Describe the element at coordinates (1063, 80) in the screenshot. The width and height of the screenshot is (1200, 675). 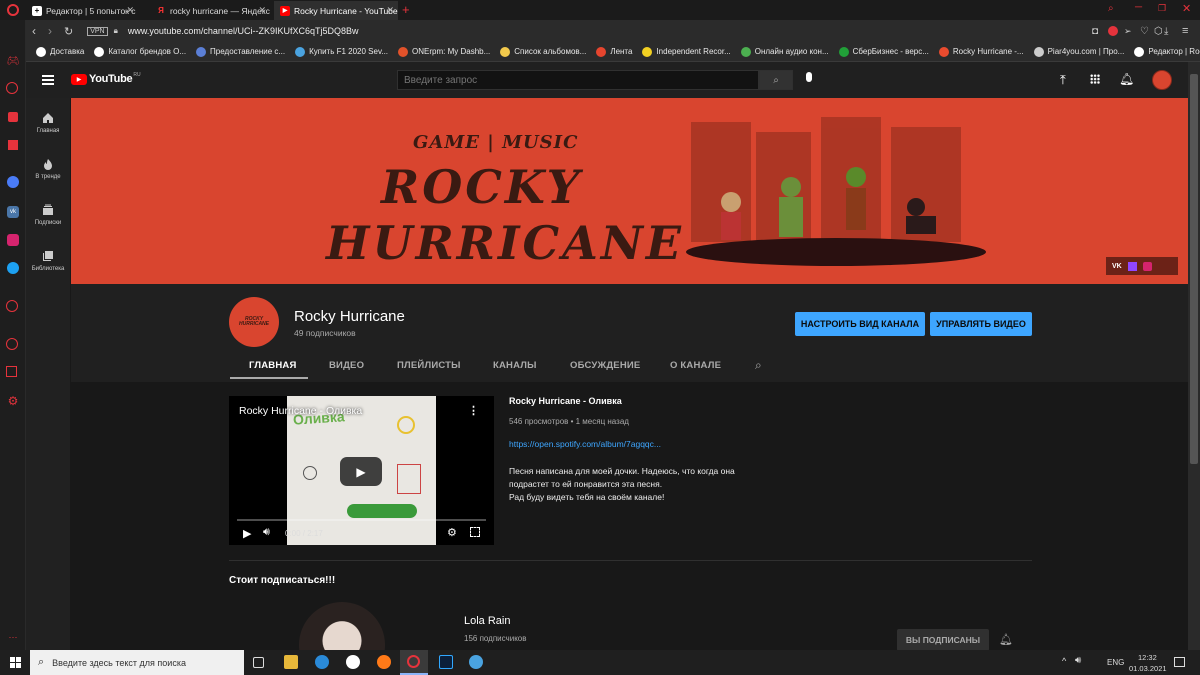
I see `upload-icon: ⤒` at that location.